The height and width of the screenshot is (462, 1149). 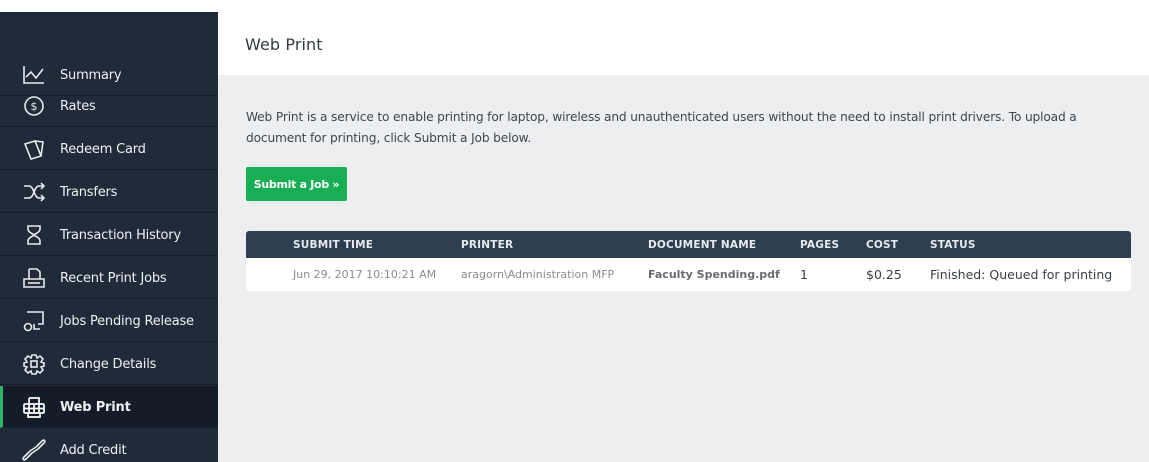 What do you see at coordinates (95, 407) in the screenshot?
I see `sidebar-item-label: Web Print` at bounding box center [95, 407].